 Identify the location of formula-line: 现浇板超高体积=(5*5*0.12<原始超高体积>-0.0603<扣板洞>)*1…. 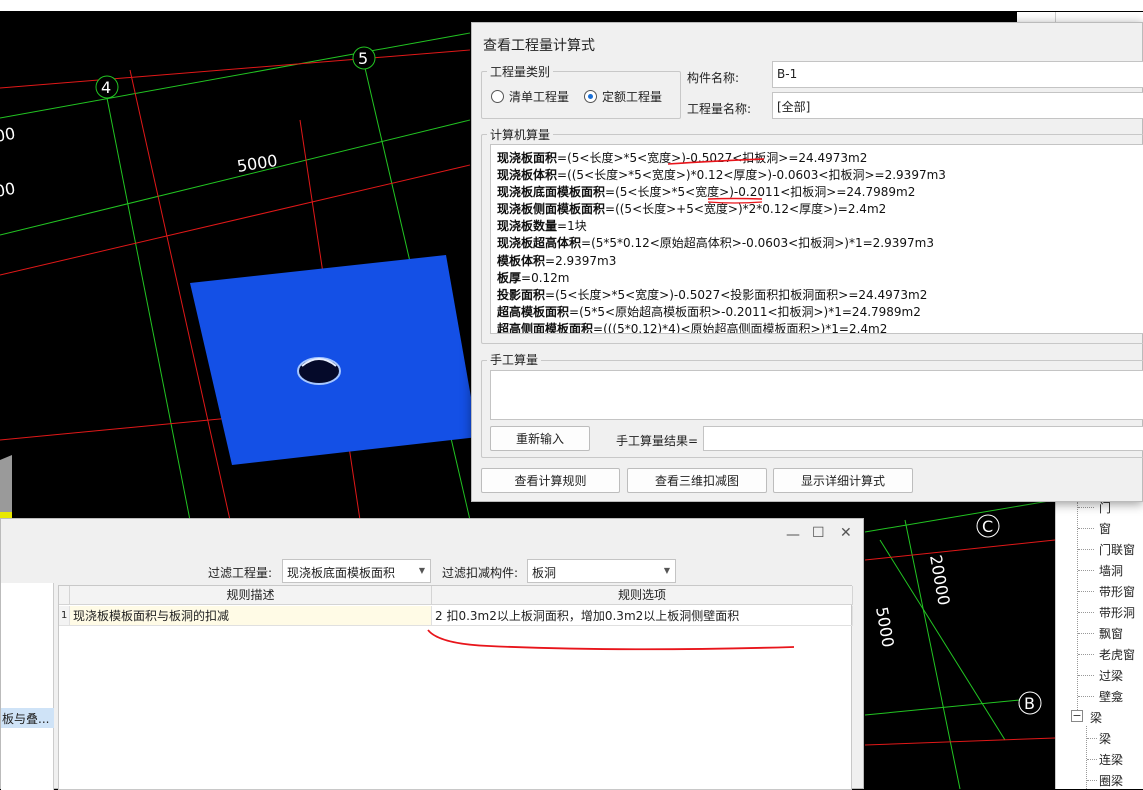
(715, 243).